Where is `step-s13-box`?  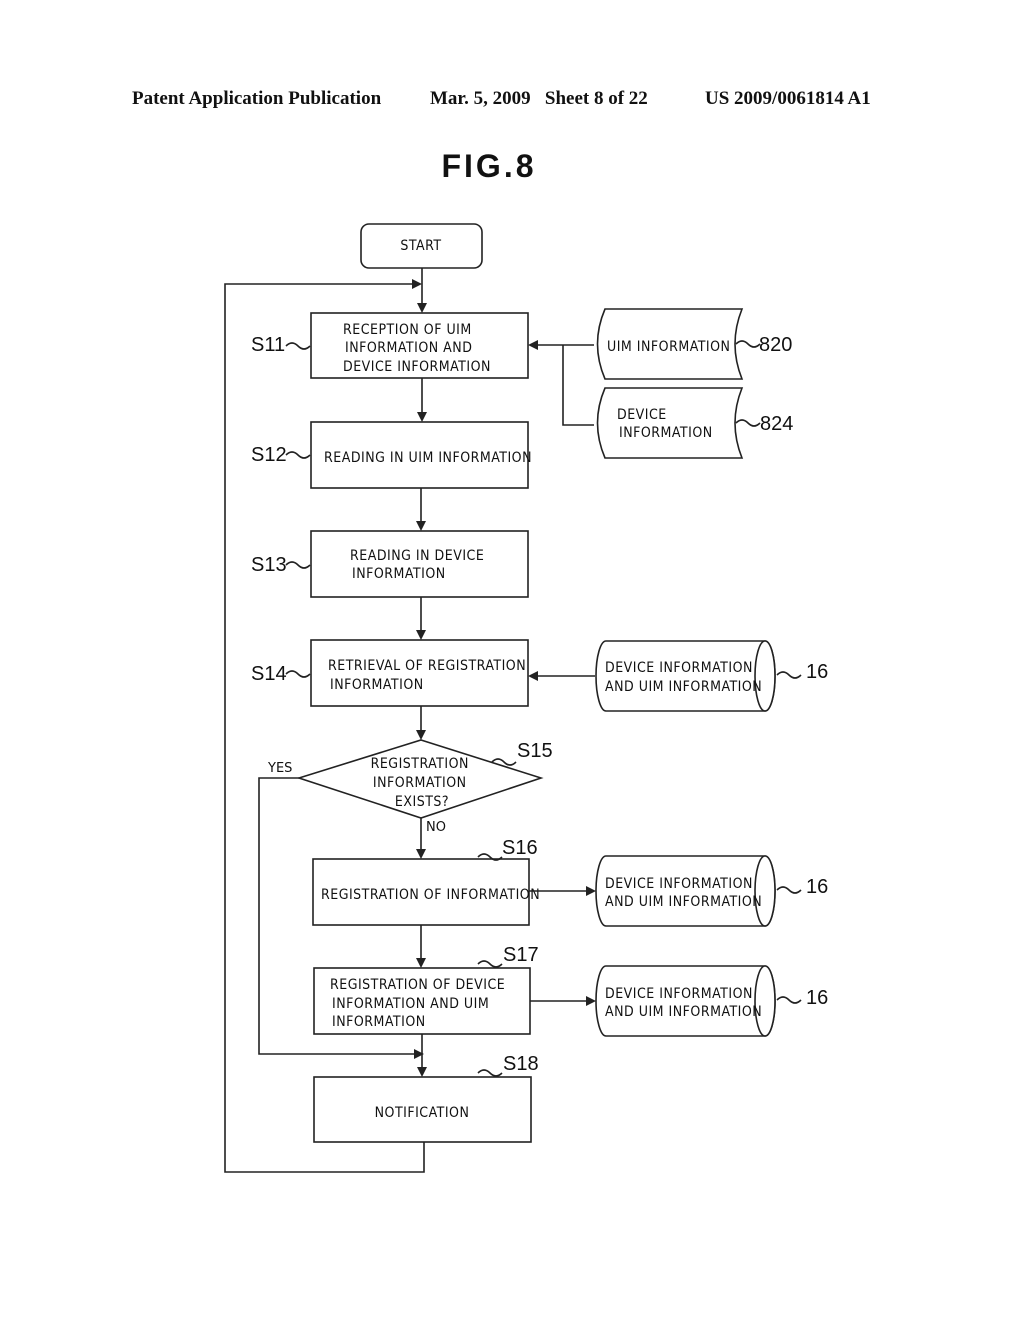
step-s13-box is located at coordinates (419, 564).